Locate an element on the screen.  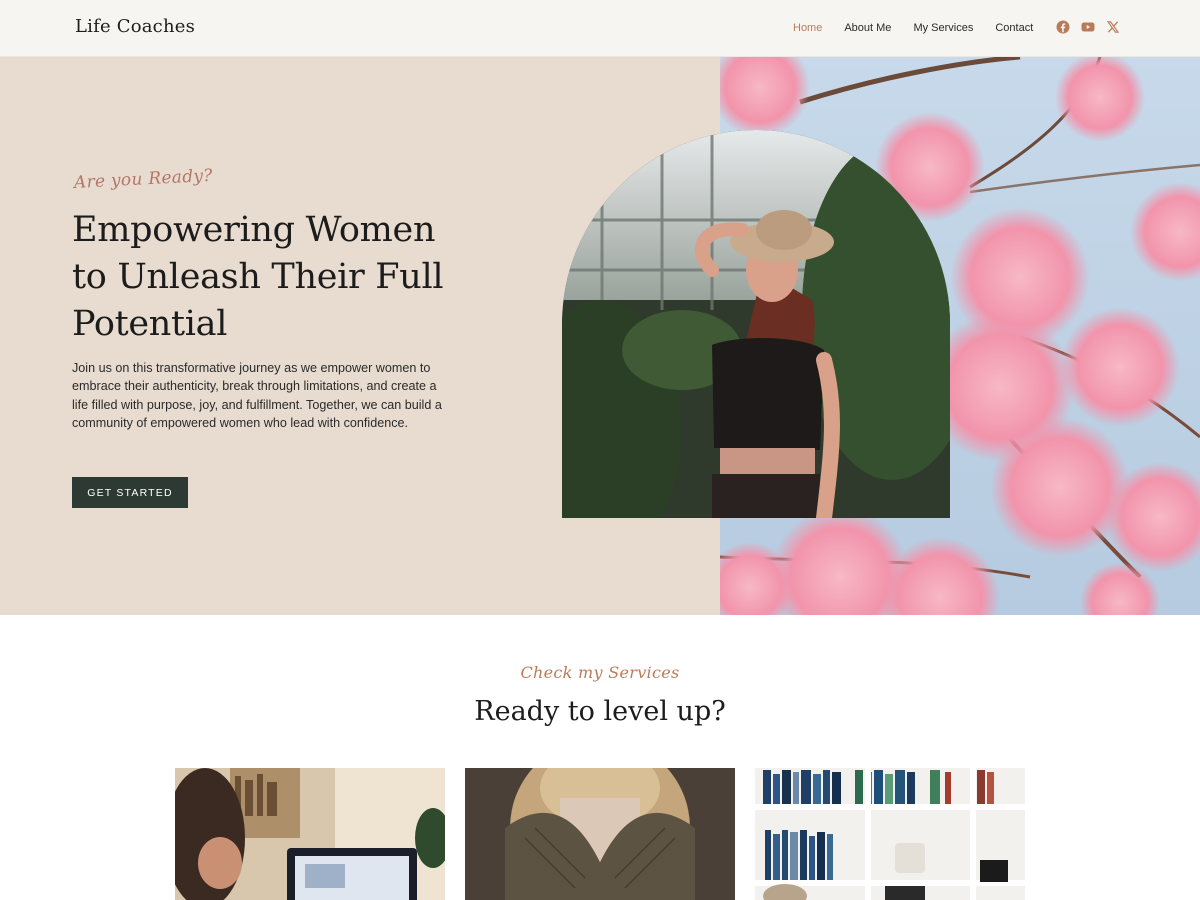
main-nav: Home About Me My Services Contact is located at coordinates (924, 28).